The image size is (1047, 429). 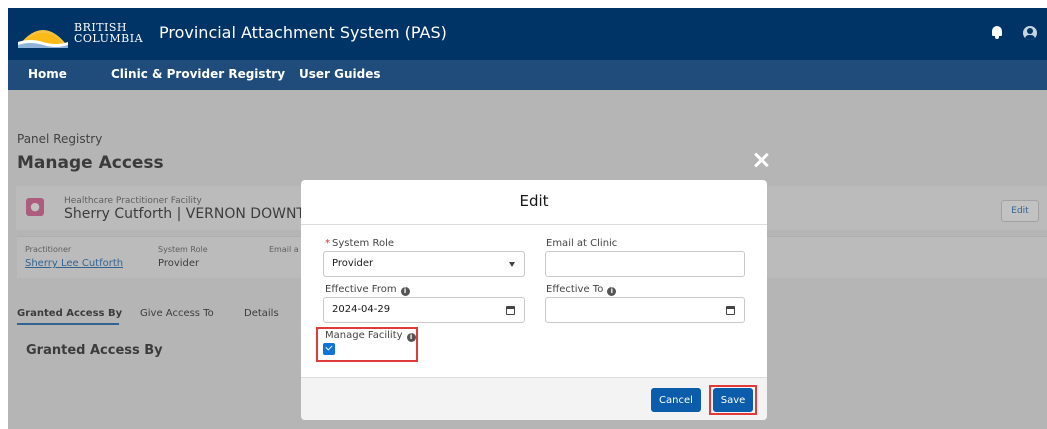 I want to click on modal-title: Edit, so click(x=534, y=202).